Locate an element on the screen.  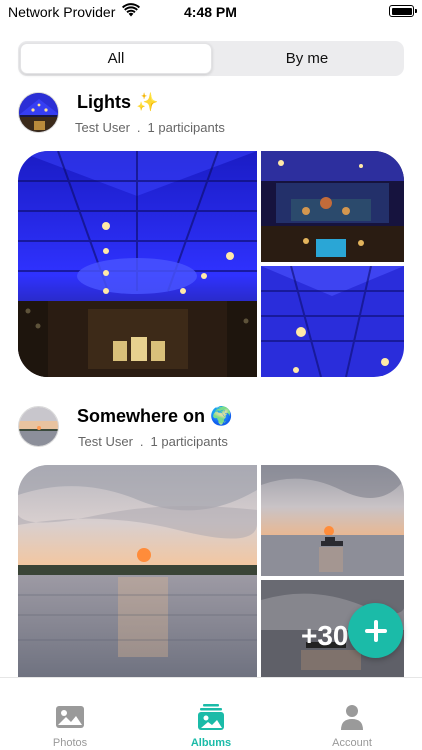
album-header-somewhere: Somewhere on 🌍 Test User. 1 participants is located at coordinates (211, 431).